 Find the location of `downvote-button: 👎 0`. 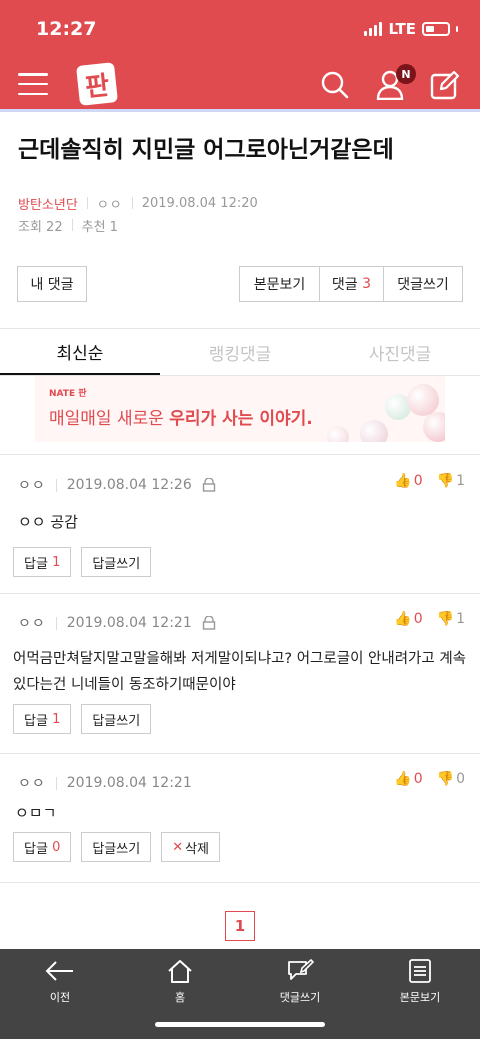

downvote-button: 👎 0 is located at coordinates (451, 779).